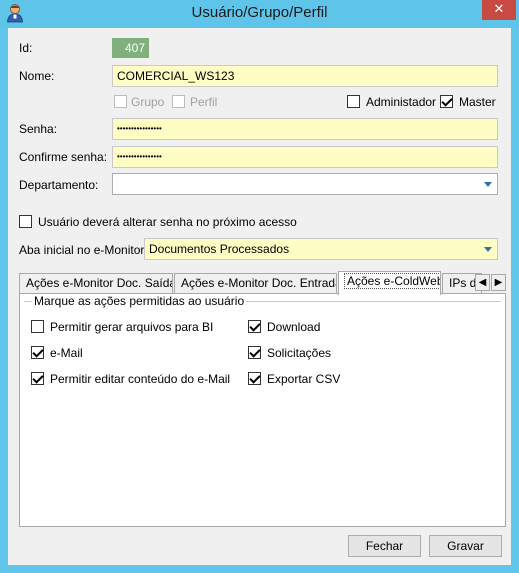  Describe the element at coordinates (139, 301) in the screenshot. I see `group-title: Marque as ações permitidas ao usuário` at that location.